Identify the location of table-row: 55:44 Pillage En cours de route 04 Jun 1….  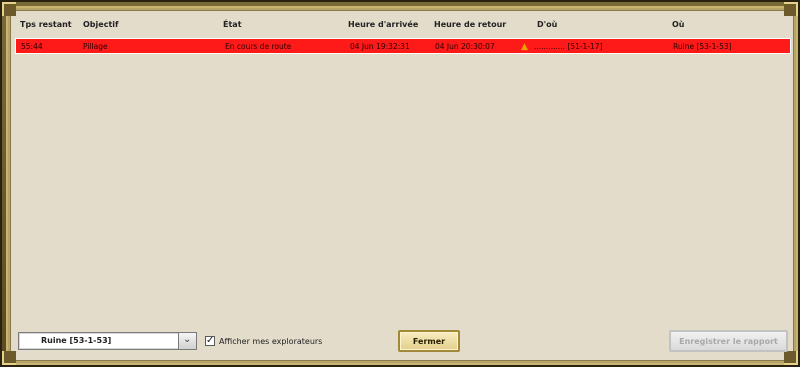
(403, 46).